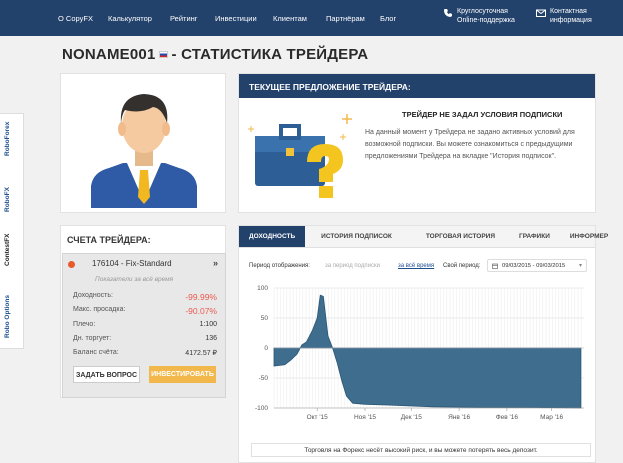 The height and width of the screenshot is (463, 623). I want to click on offer-title: ТРЕЙДЕР НЕ ЗАДАЛ УСЛОВИЯ ПОДПИСКИ, so click(482, 114).